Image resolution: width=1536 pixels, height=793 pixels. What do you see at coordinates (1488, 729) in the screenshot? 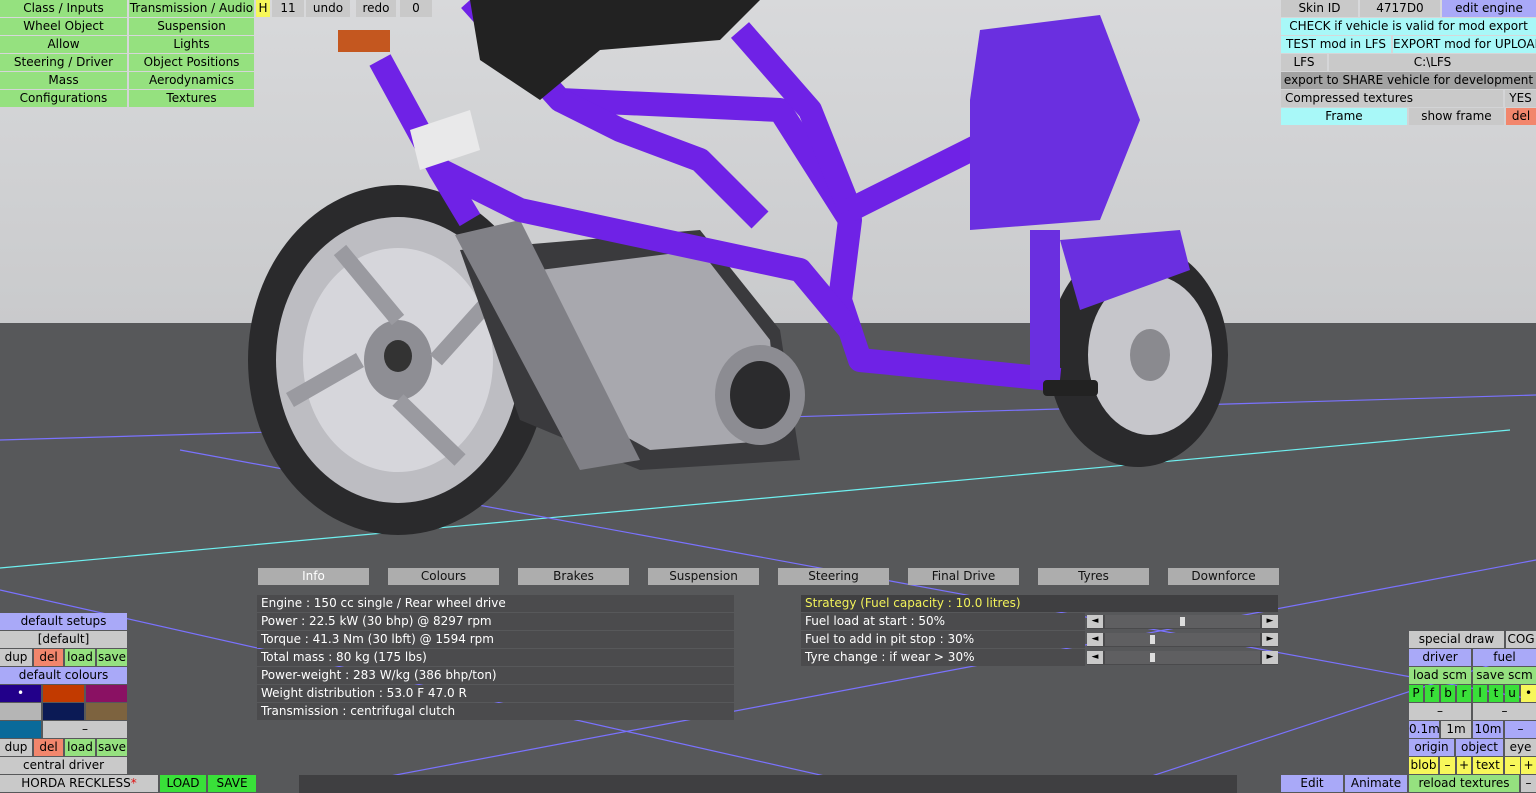
I see `distance-10m-button: 10m` at bounding box center [1488, 729].